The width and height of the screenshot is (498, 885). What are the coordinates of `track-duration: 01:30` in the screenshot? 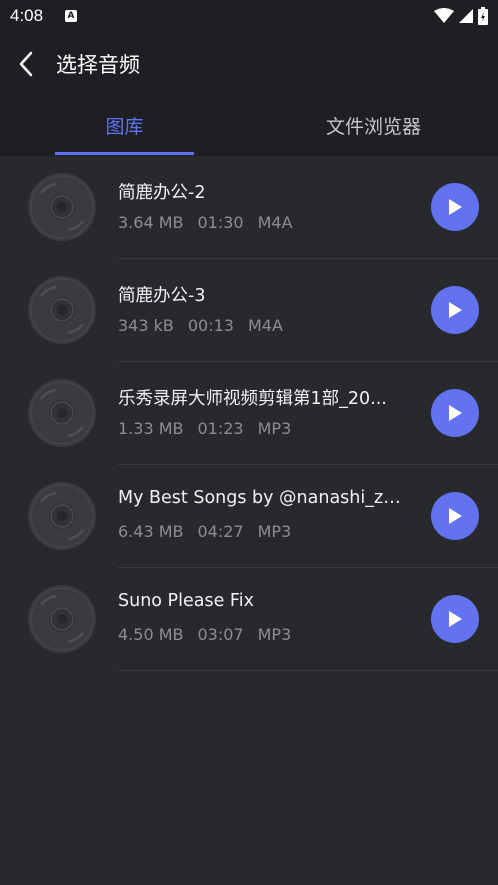 It's located at (220, 222).